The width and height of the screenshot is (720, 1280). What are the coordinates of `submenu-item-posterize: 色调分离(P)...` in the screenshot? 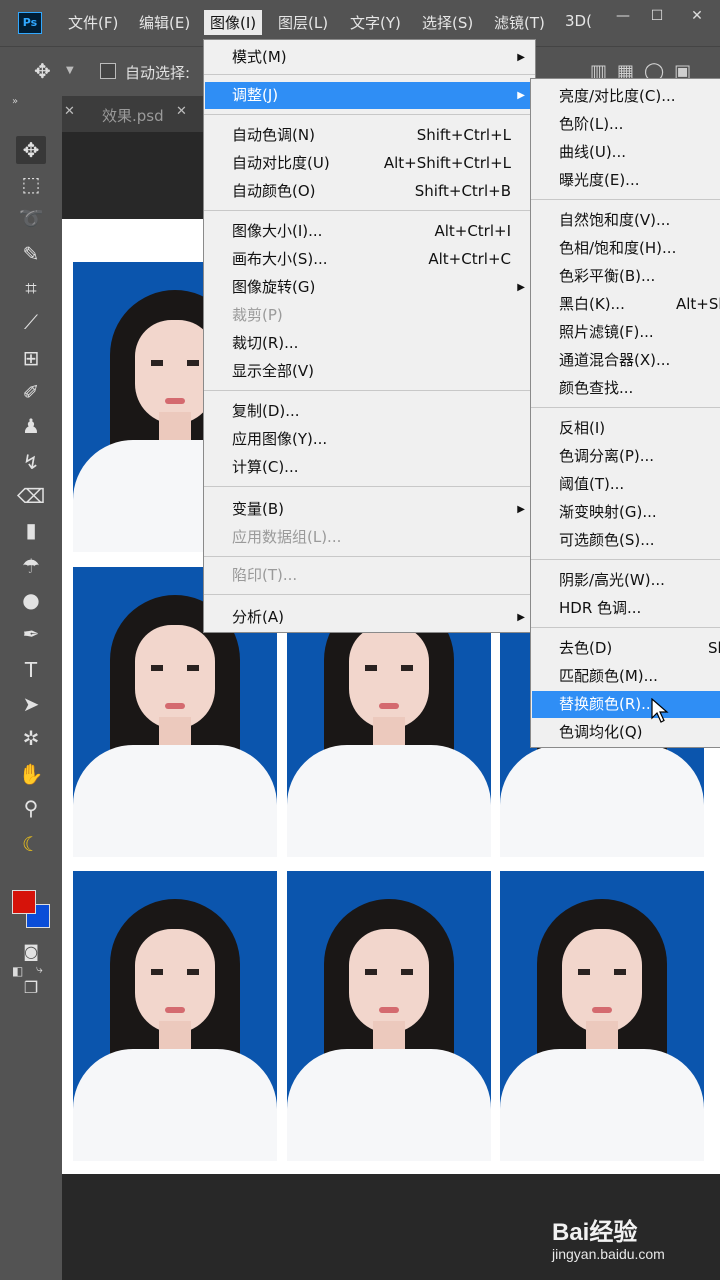 It's located at (626, 456).